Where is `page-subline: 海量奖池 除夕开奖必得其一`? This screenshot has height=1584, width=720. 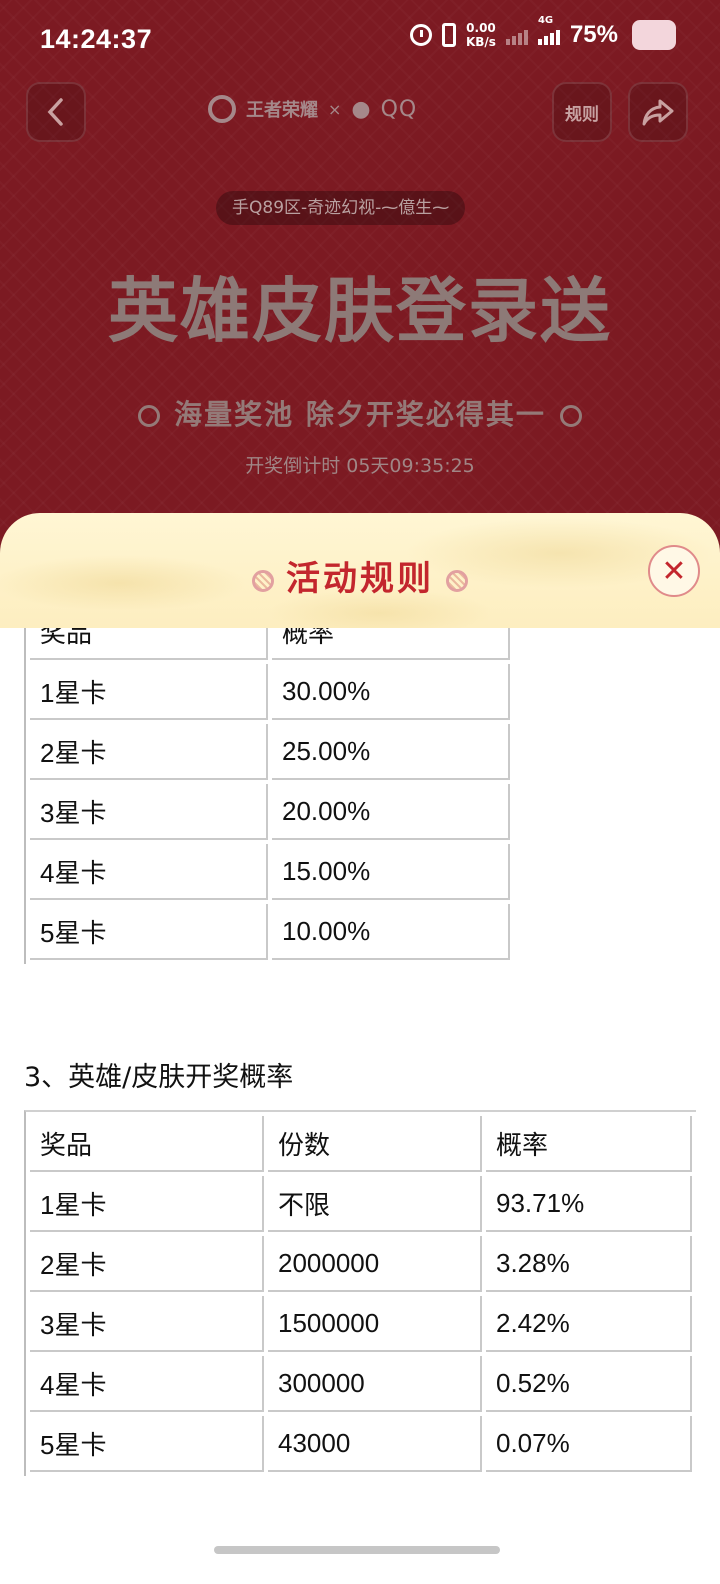
page-subline: 海量奖池 除夕开奖必得其一 is located at coordinates (360, 413).